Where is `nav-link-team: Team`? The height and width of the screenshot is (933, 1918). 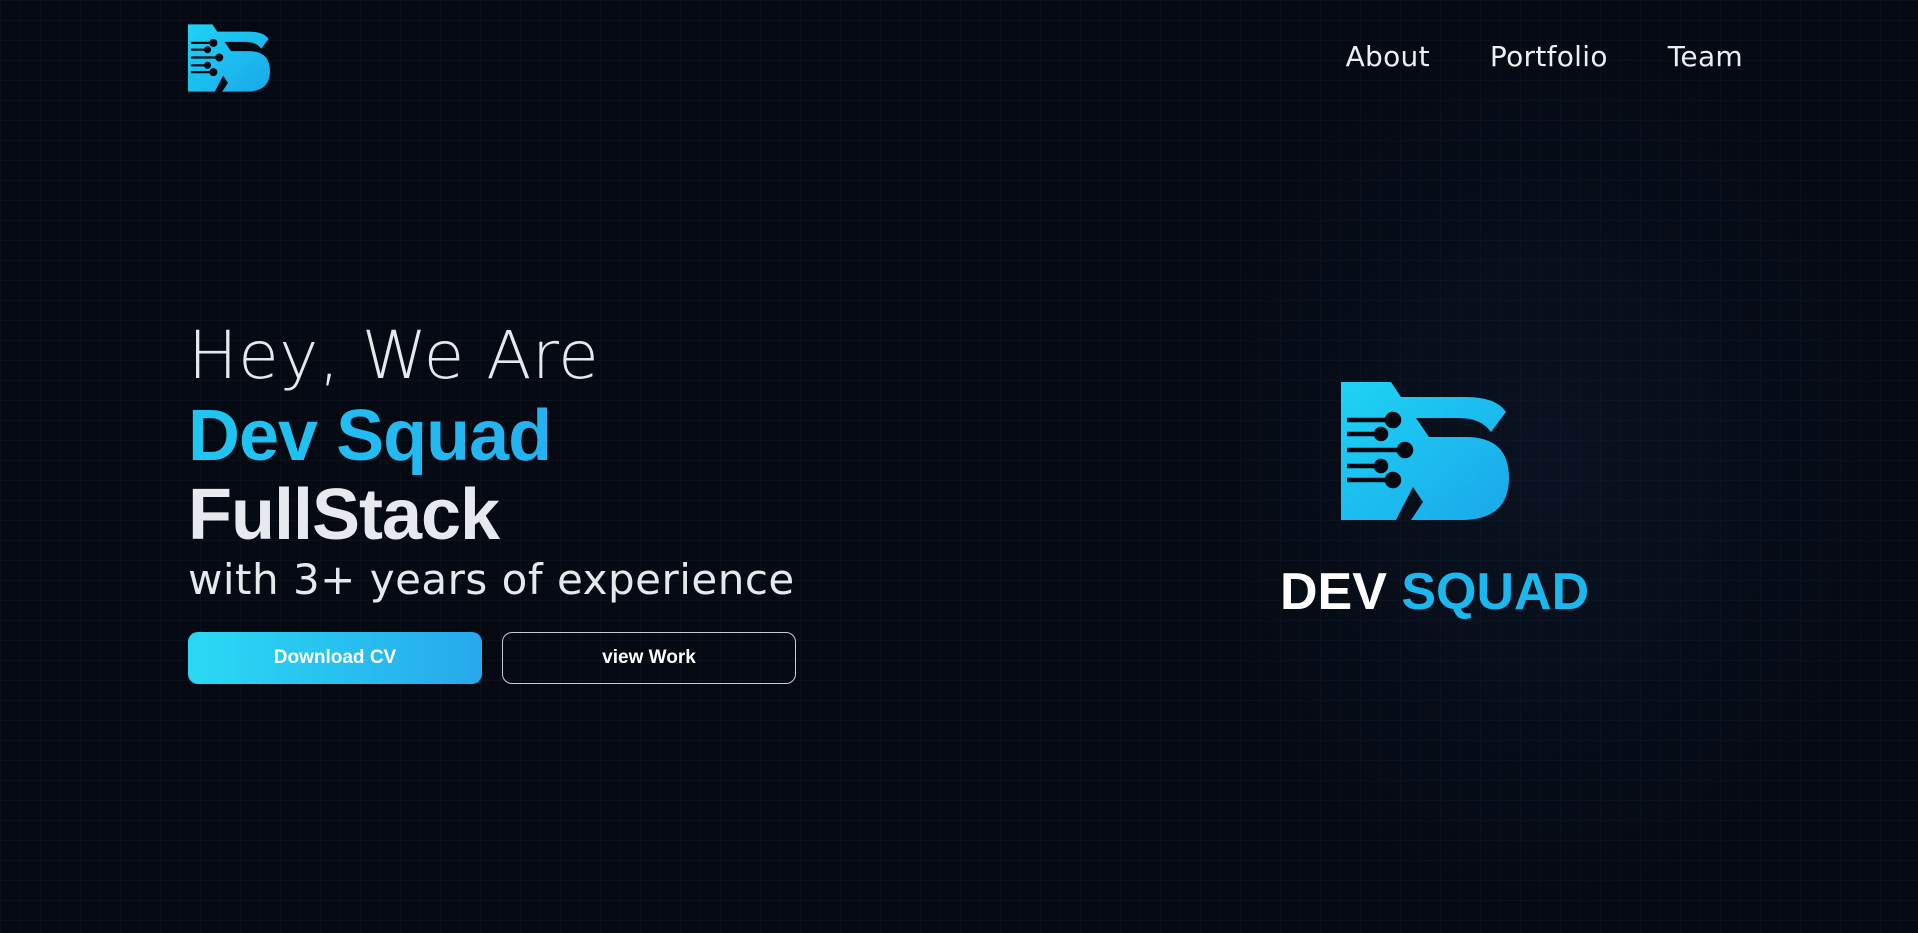
nav-link-team: Team is located at coordinates (1705, 56).